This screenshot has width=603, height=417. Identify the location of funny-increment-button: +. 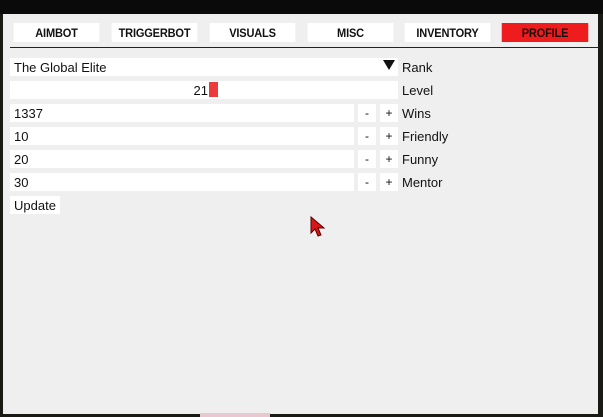
(389, 159).